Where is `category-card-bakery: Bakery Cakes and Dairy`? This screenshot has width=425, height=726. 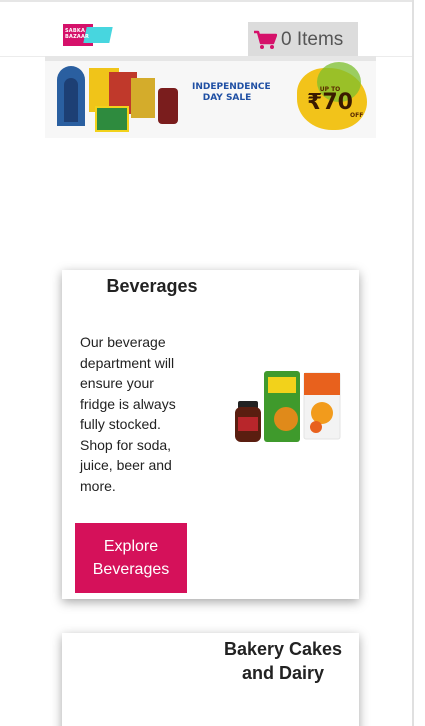
category-card-bakery: Bakery Cakes and Dairy is located at coordinates (210, 679).